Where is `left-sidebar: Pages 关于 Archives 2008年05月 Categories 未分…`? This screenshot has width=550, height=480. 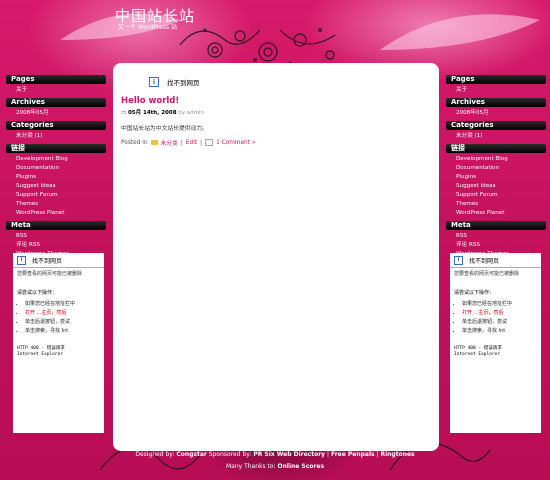
left-sidebar: Pages 关于 Archives 2008年05月 Categories 未分… is located at coordinates (56, 165).